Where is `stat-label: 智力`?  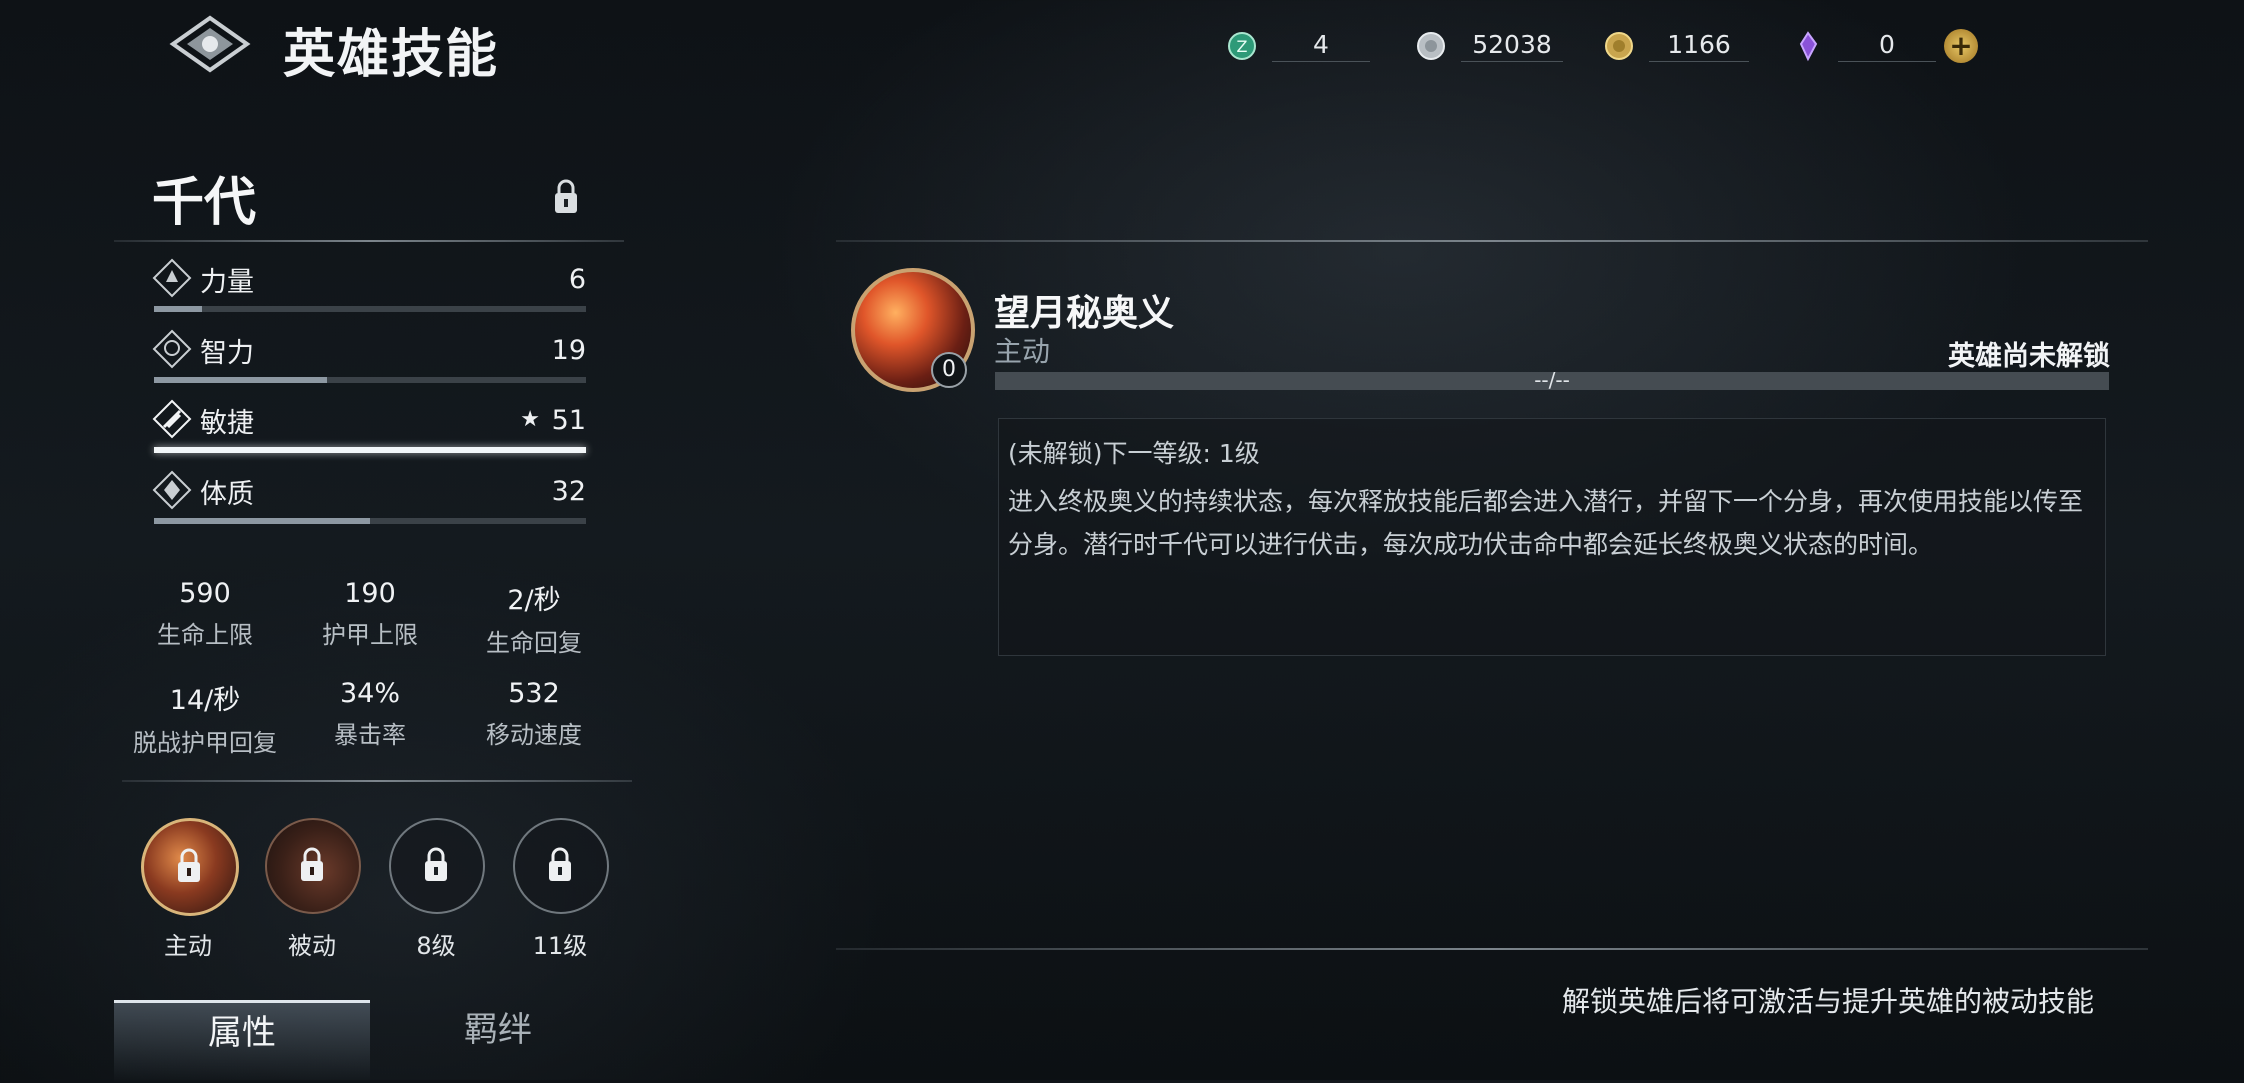
stat-label: 智力 is located at coordinates (227, 353).